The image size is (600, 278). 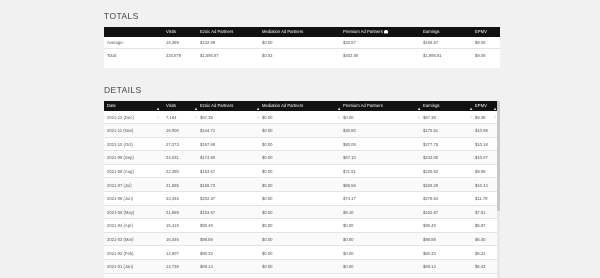 What do you see at coordinates (120, 226) in the screenshot?
I see `table-cell: 2021-04 (Apr)` at bounding box center [120, 226].